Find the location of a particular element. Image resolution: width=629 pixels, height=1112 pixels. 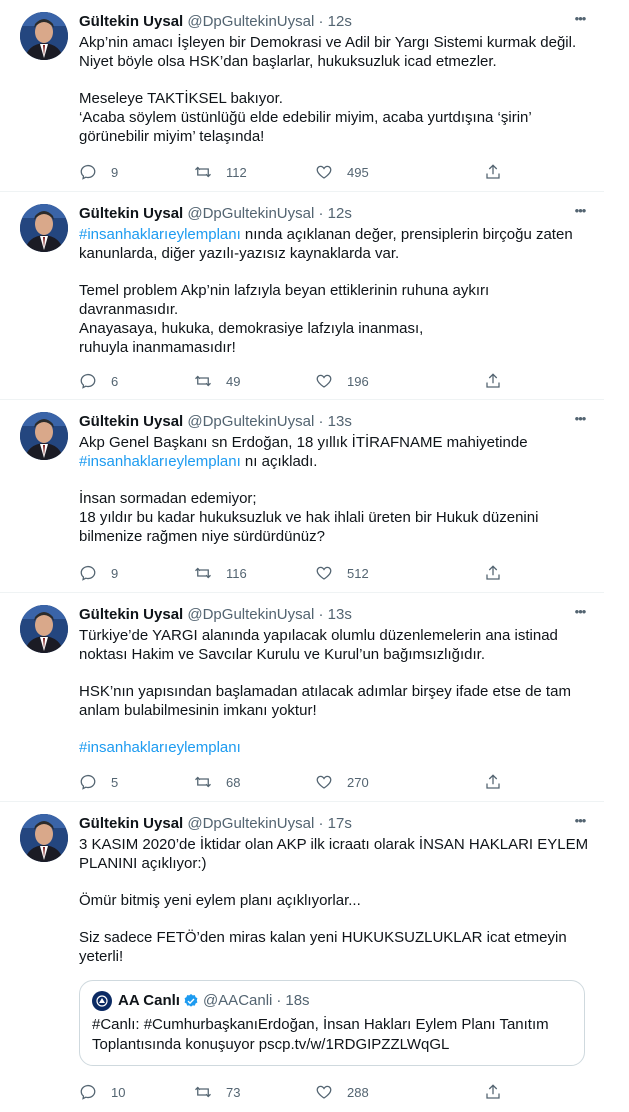

quoted-author-name: AA Canlı is located at coordinates (149, 1001).